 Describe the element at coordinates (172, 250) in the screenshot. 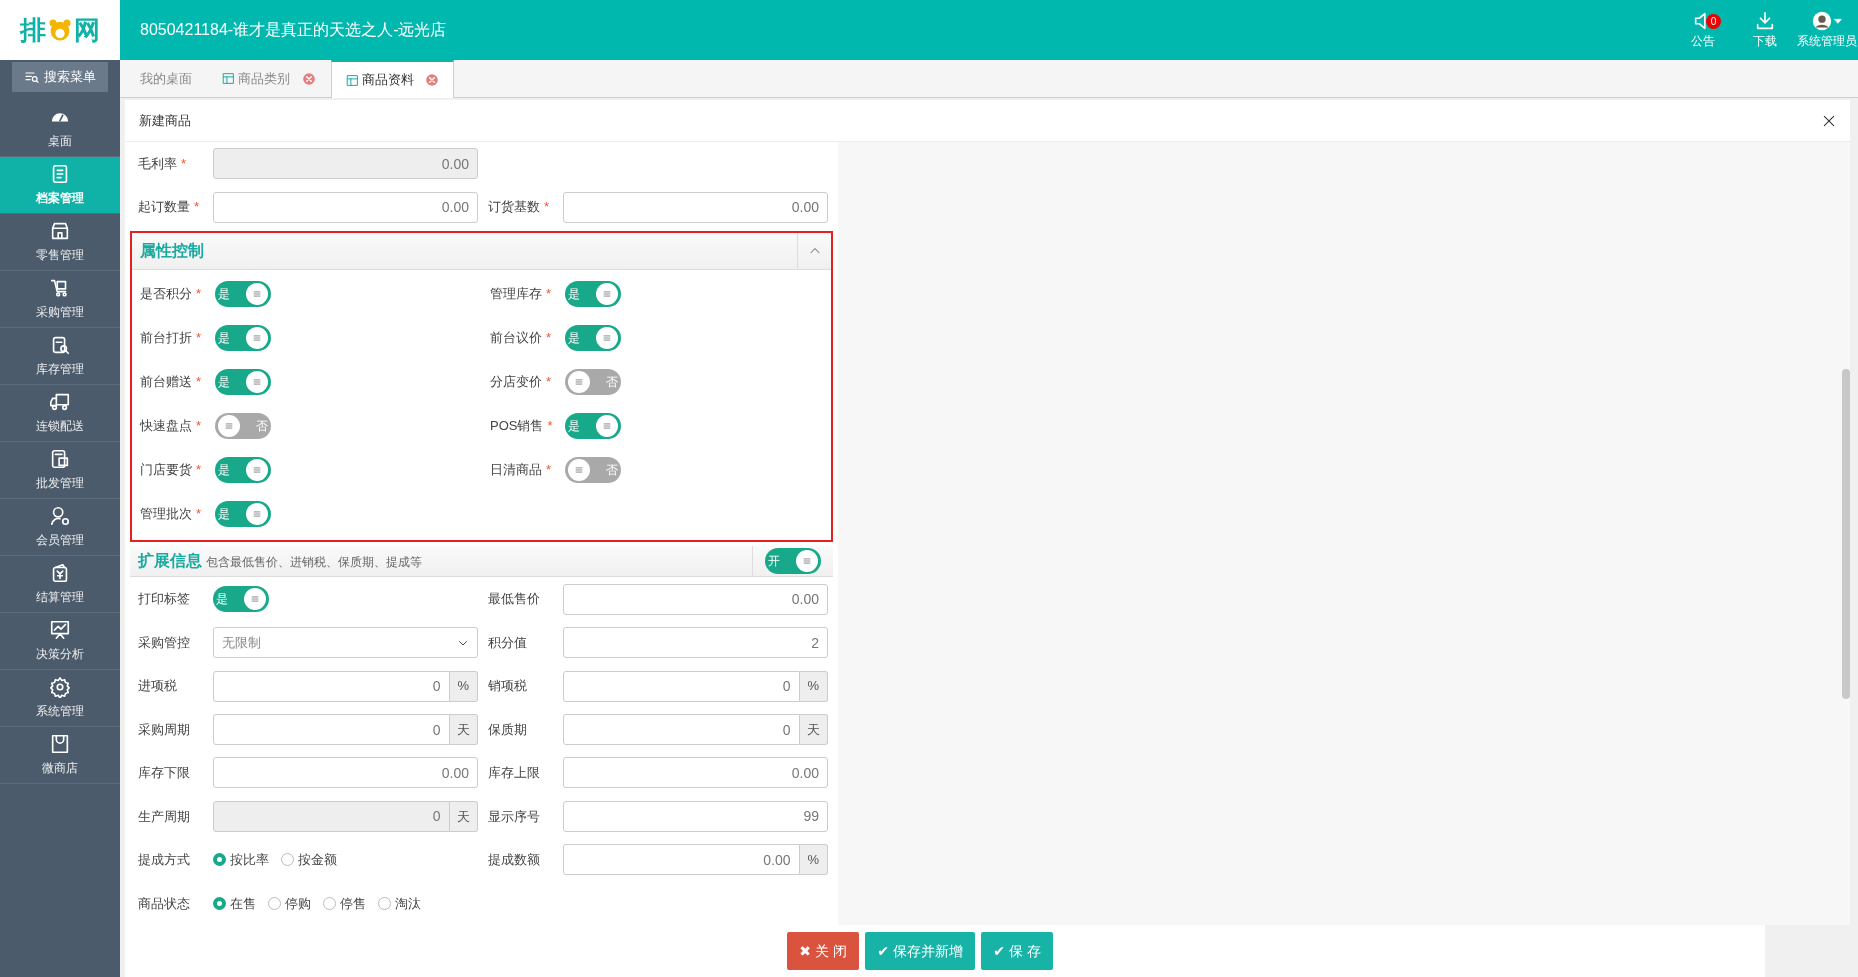

I see `section-title: 属性控制` at that location.